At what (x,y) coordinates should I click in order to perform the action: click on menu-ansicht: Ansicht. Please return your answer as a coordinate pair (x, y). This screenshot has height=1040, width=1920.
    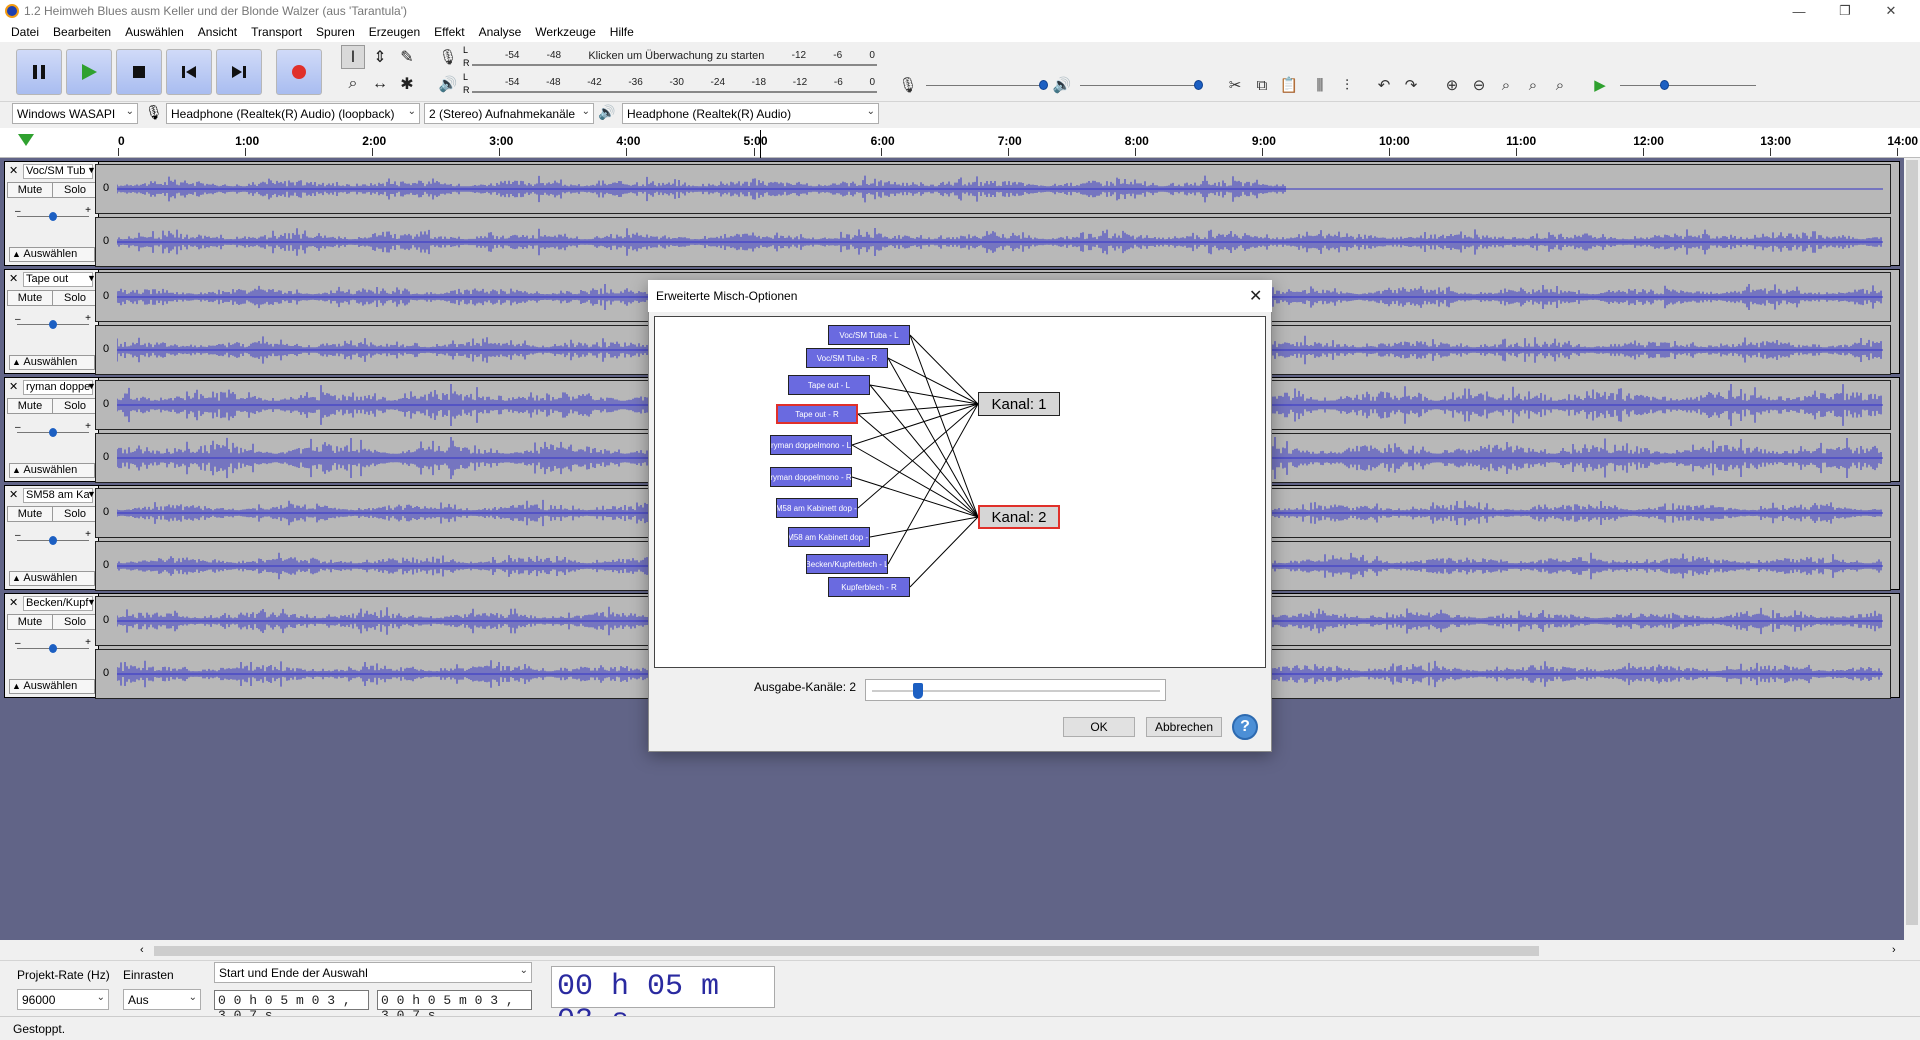
    Looking at the image, I should click on (217, 32).